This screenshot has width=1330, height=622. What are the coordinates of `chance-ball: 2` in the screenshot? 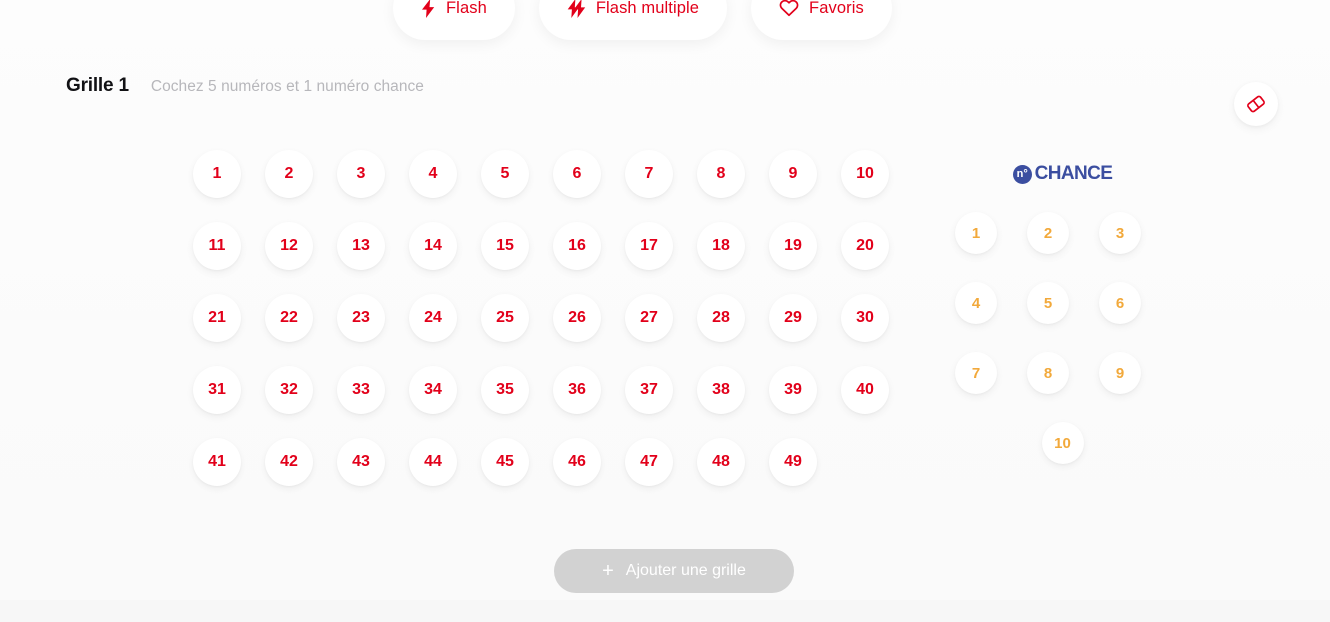 It's located at (1048, 233).